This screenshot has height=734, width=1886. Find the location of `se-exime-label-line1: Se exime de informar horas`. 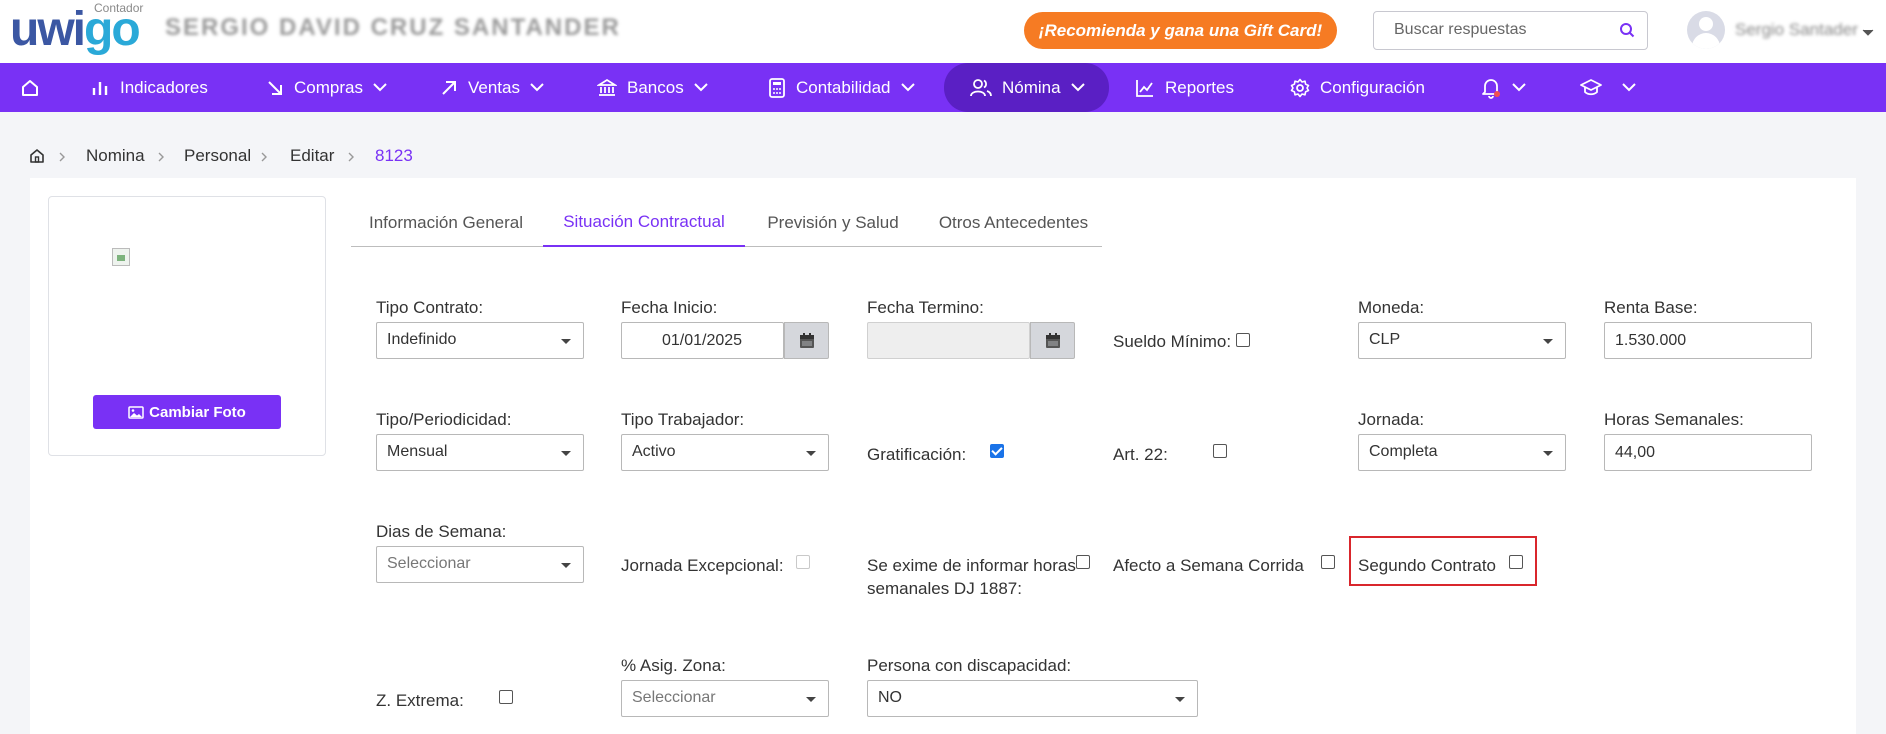

se-exime-label-line1: Se exime de informar horas is located at coordinates (971, 565).